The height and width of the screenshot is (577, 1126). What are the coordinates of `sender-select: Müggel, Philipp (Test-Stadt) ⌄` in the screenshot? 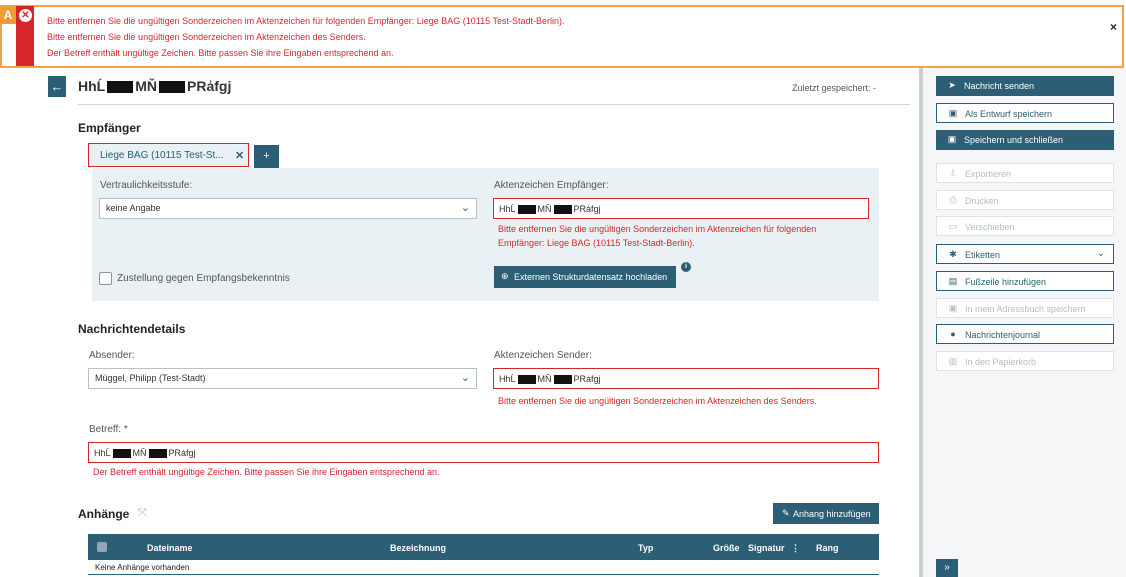 It's located at (282, 378).